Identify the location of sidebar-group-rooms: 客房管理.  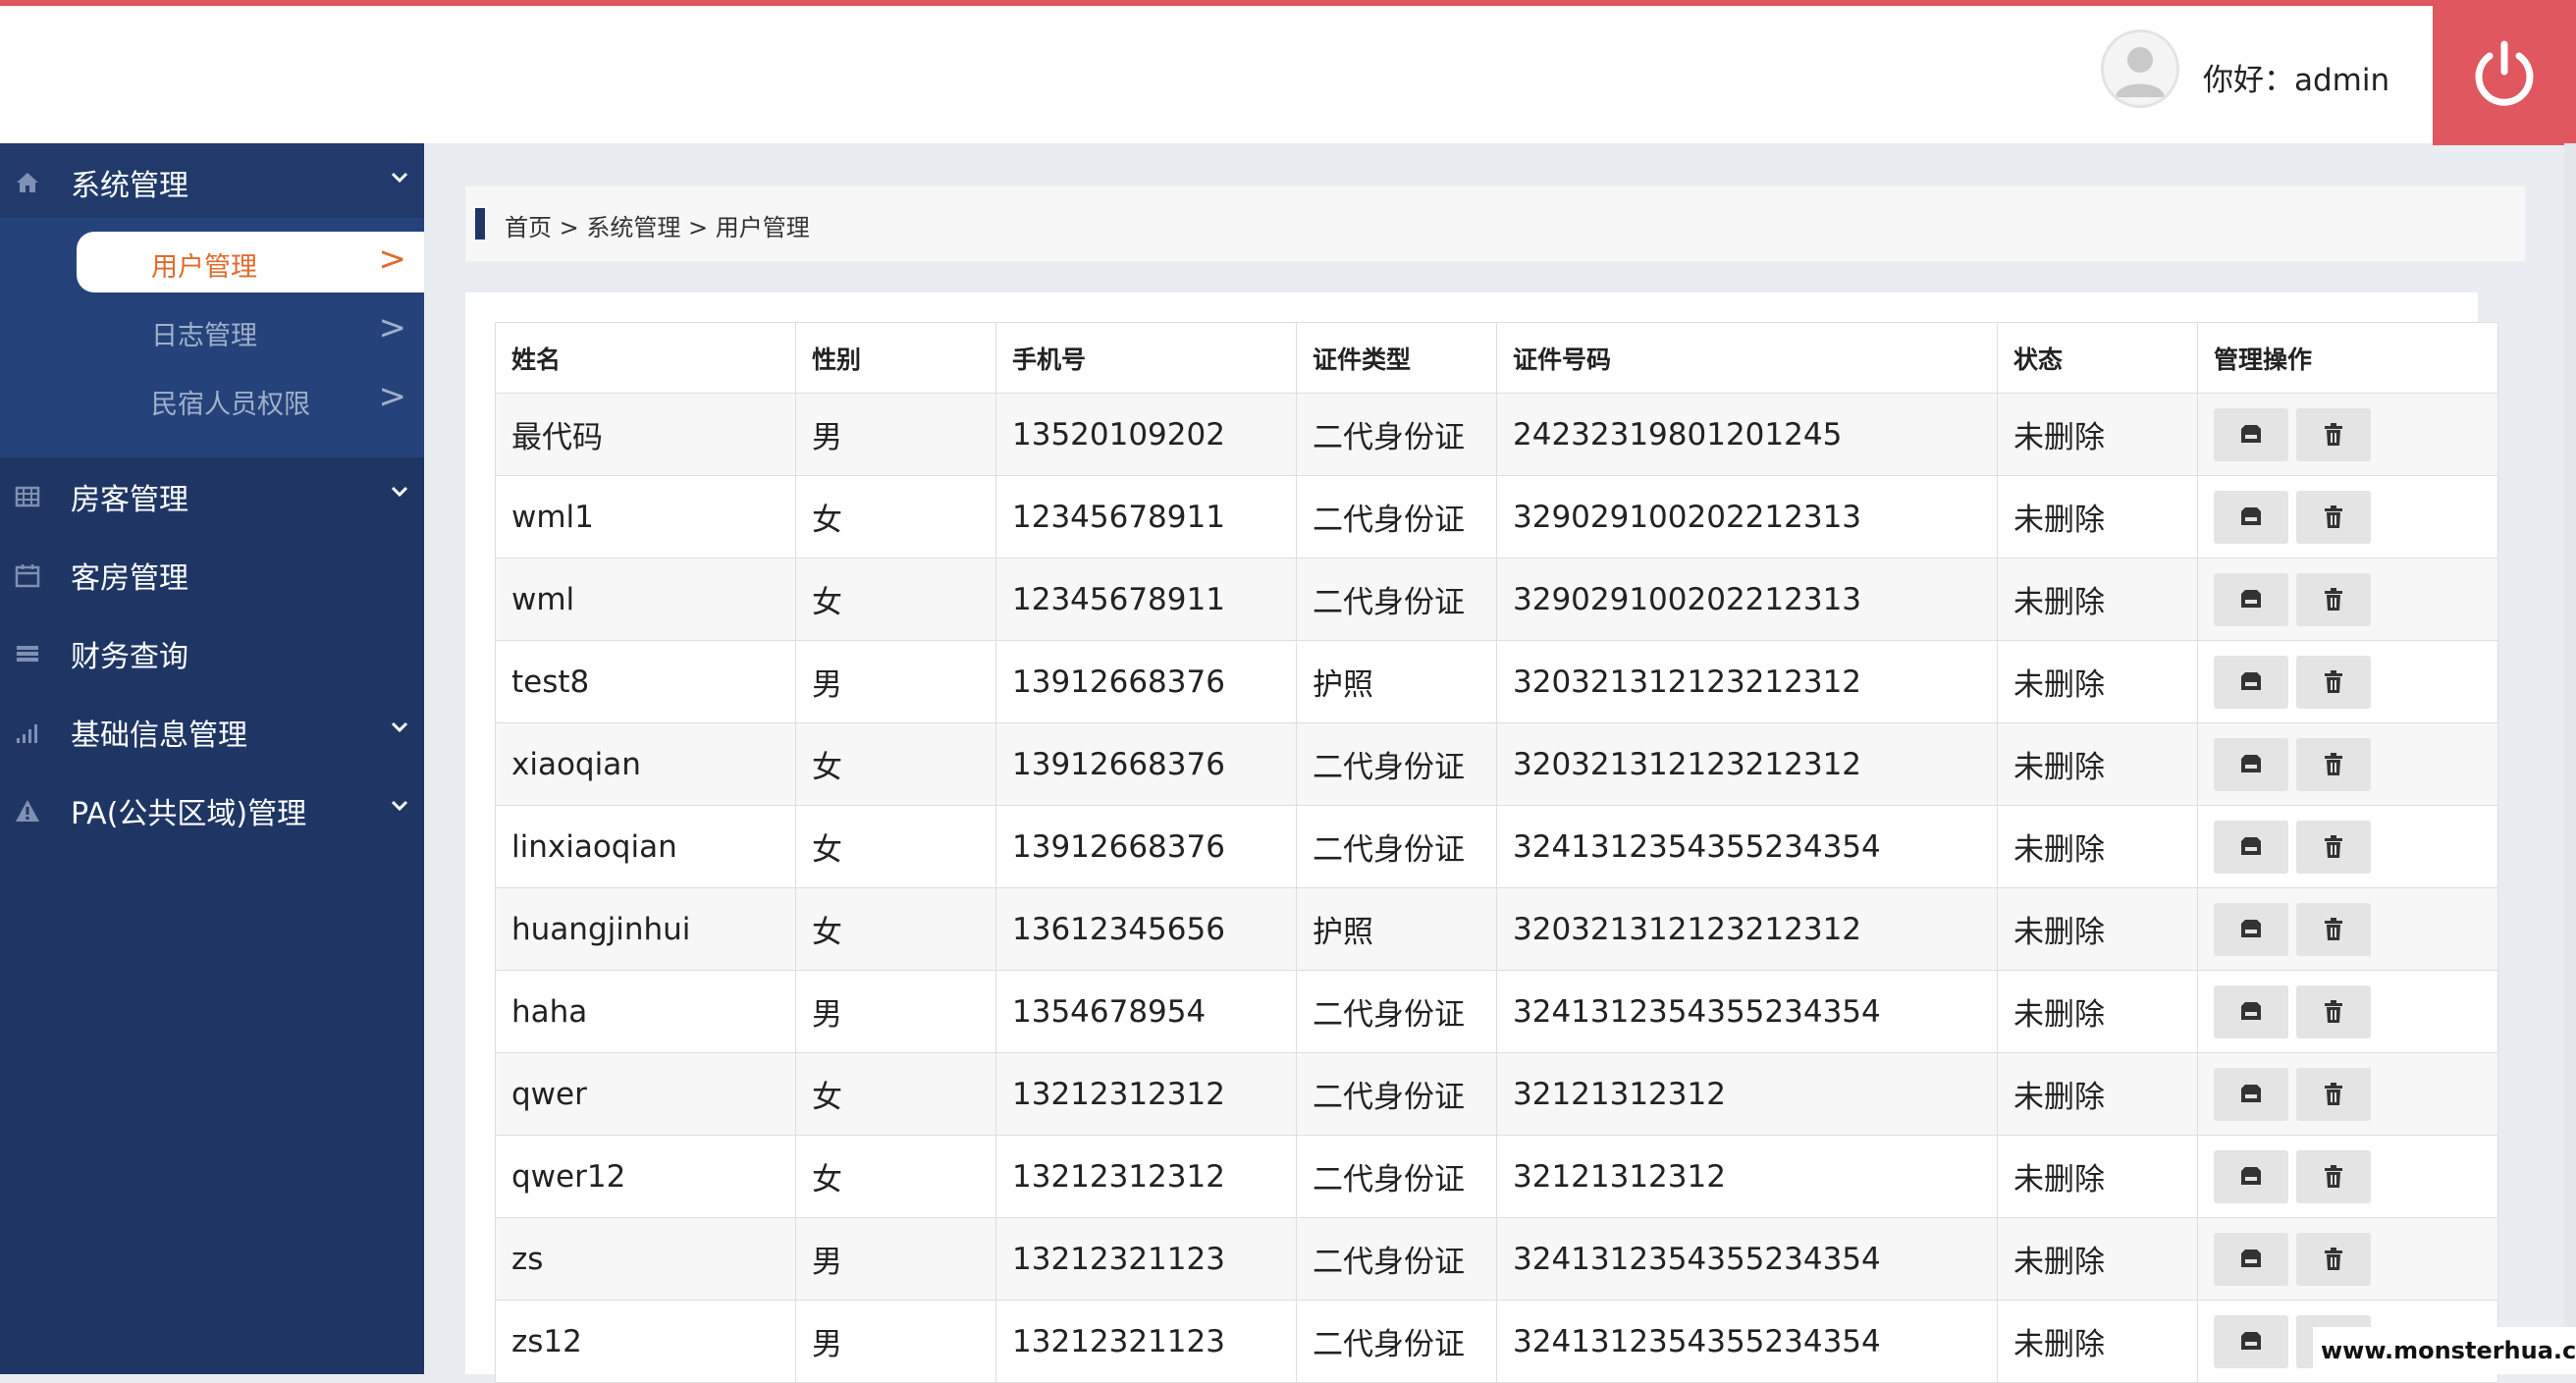
(212, 573).